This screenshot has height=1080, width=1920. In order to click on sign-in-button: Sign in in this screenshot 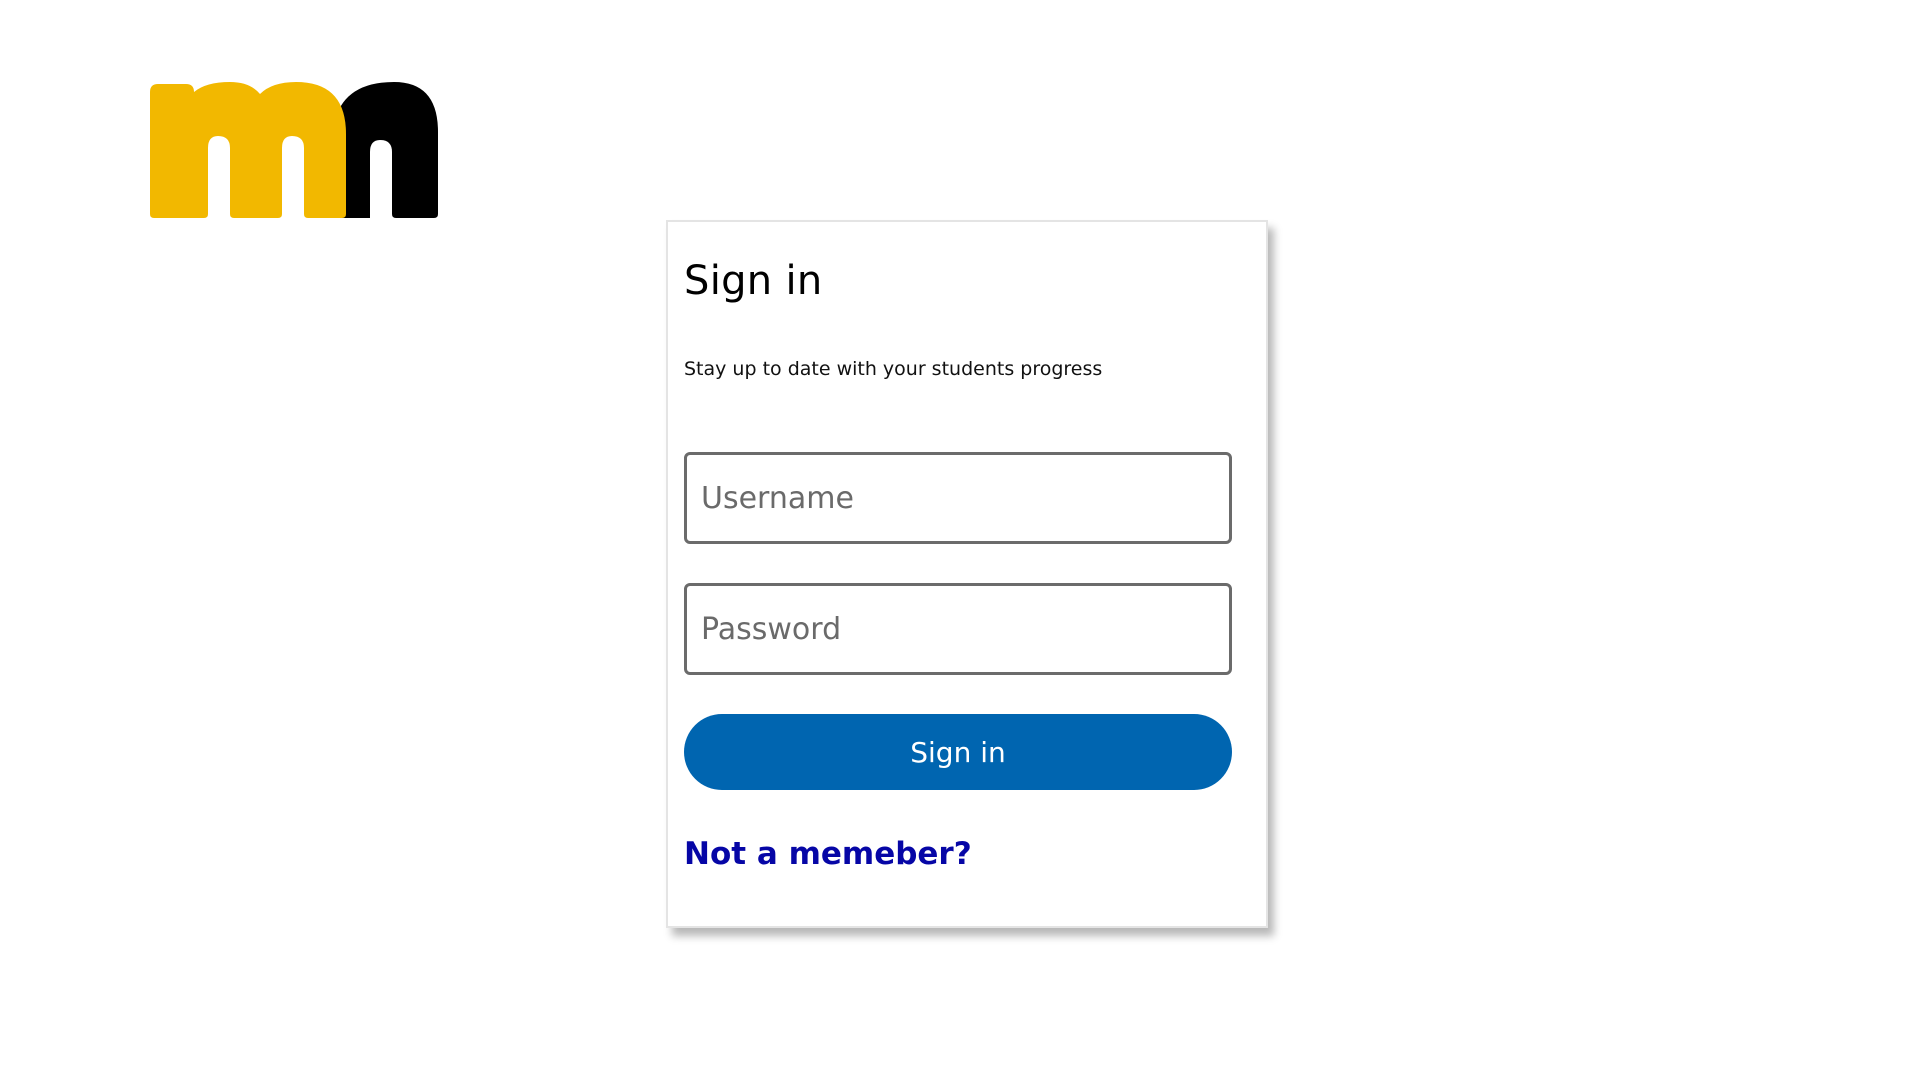, I will do `click(958, 752)`.